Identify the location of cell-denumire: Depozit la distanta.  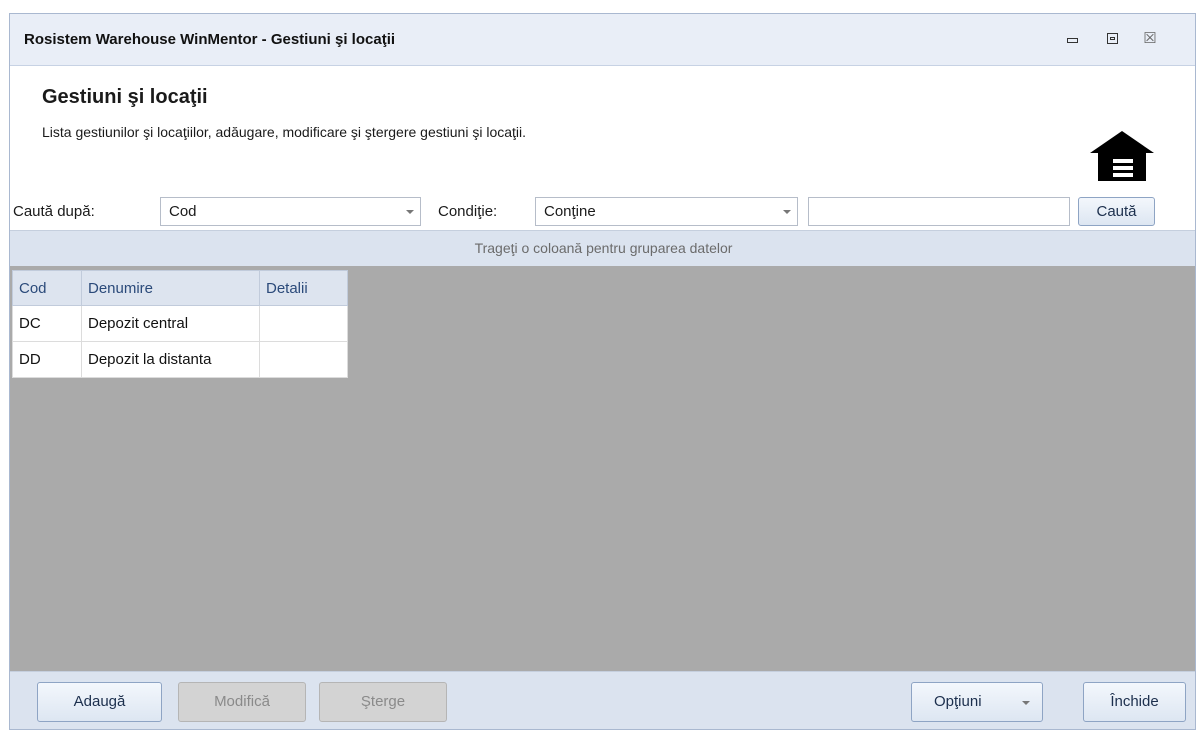
(170, 359).